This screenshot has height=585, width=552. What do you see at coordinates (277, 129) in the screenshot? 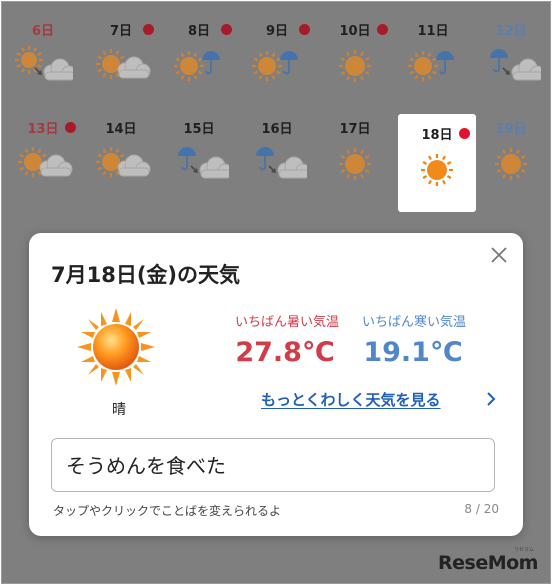
I see `day-label: 16日` at bounding box center [277, 129].